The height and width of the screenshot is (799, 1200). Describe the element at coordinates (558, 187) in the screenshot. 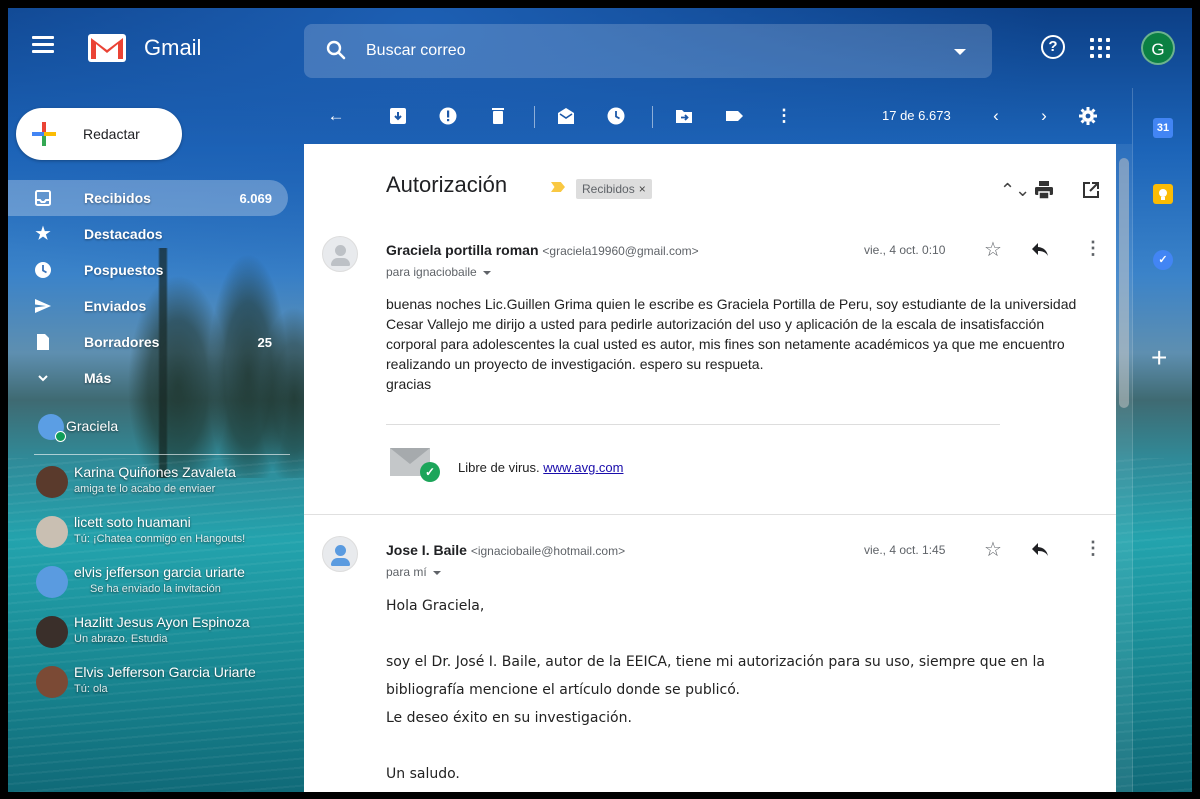

I see `importance-marker-icon` at that location.